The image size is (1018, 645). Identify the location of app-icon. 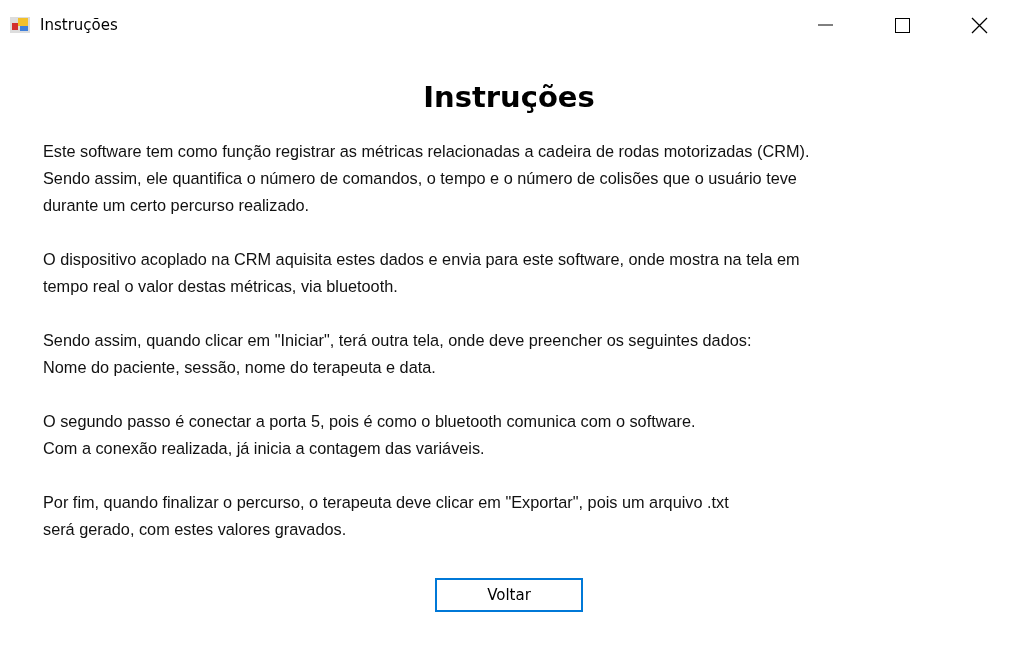
(20, 25).